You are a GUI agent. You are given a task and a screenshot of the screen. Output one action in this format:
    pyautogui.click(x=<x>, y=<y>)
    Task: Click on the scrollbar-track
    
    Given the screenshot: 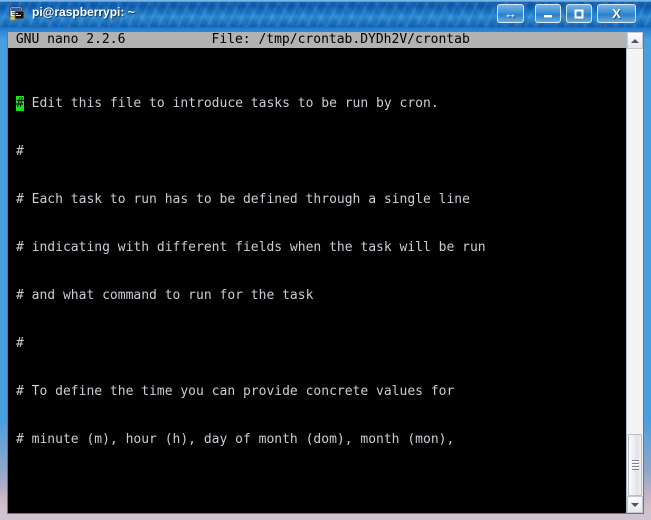 What is the action you would take?
    pyautogui.click(x=635, y=272)
    